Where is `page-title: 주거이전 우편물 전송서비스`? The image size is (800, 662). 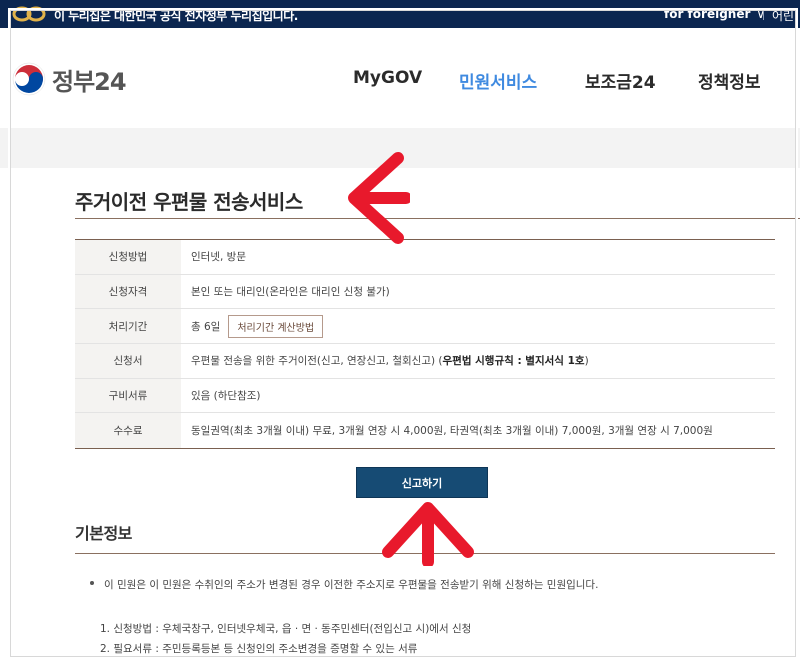 page-title: 주거이전 우편물 전송서비스 is located at coordinates (189, 202).